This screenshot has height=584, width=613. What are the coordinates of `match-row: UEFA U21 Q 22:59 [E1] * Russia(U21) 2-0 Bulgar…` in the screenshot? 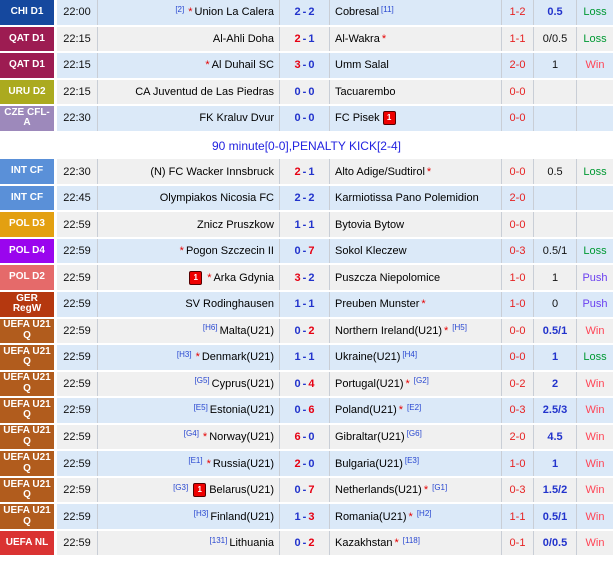 It's located at (306, 464).